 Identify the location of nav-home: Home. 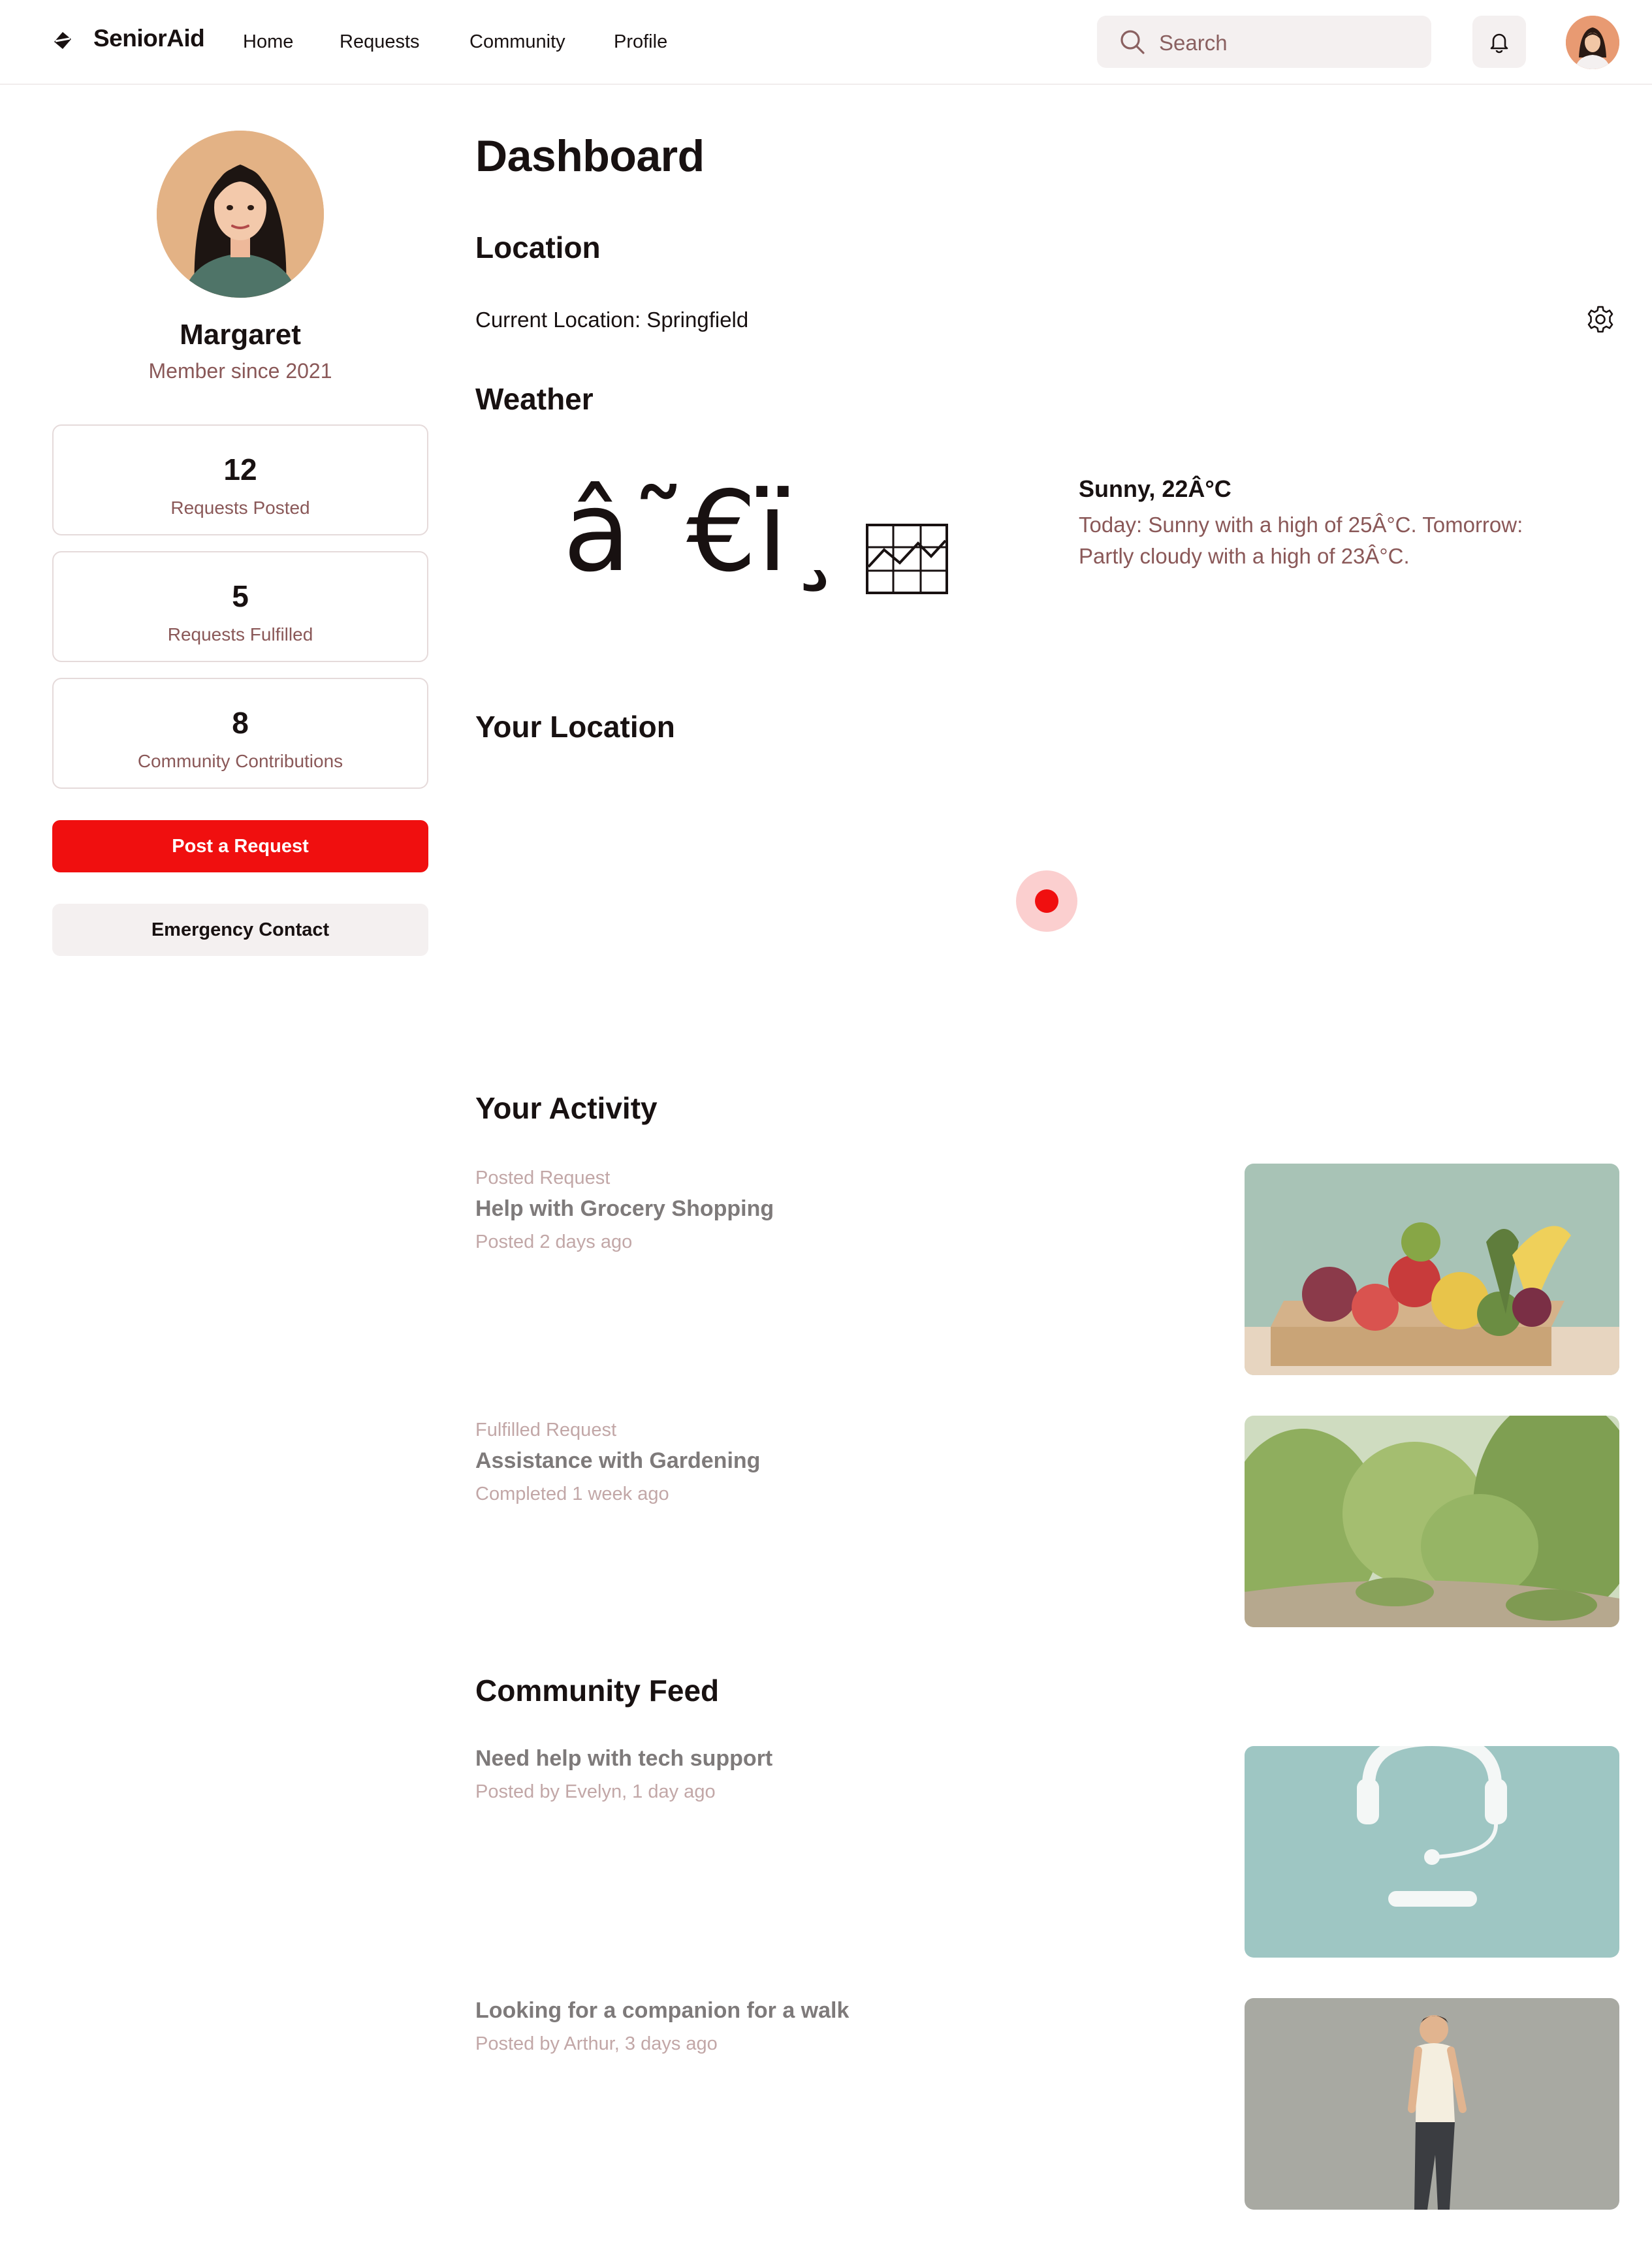
(268, 42).